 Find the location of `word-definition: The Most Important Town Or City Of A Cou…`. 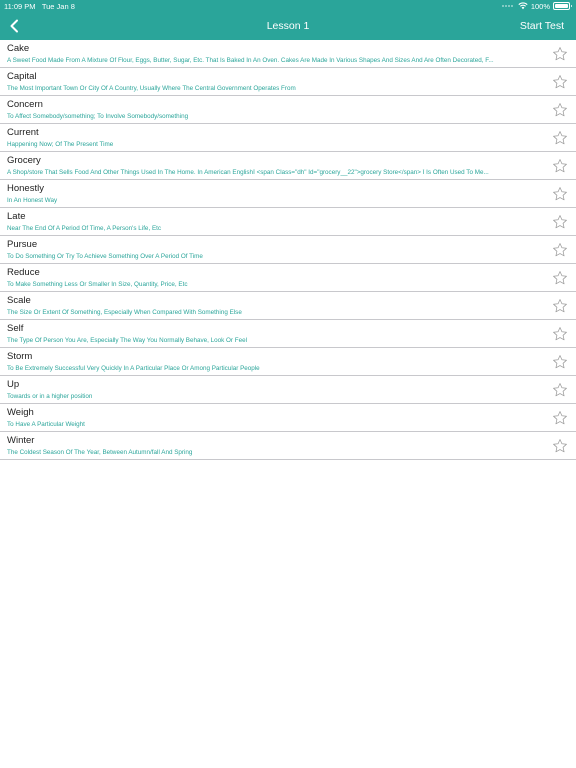

word-definition: The Most Important Town Or City Of A Cou… is located at coordinates (151, 88).